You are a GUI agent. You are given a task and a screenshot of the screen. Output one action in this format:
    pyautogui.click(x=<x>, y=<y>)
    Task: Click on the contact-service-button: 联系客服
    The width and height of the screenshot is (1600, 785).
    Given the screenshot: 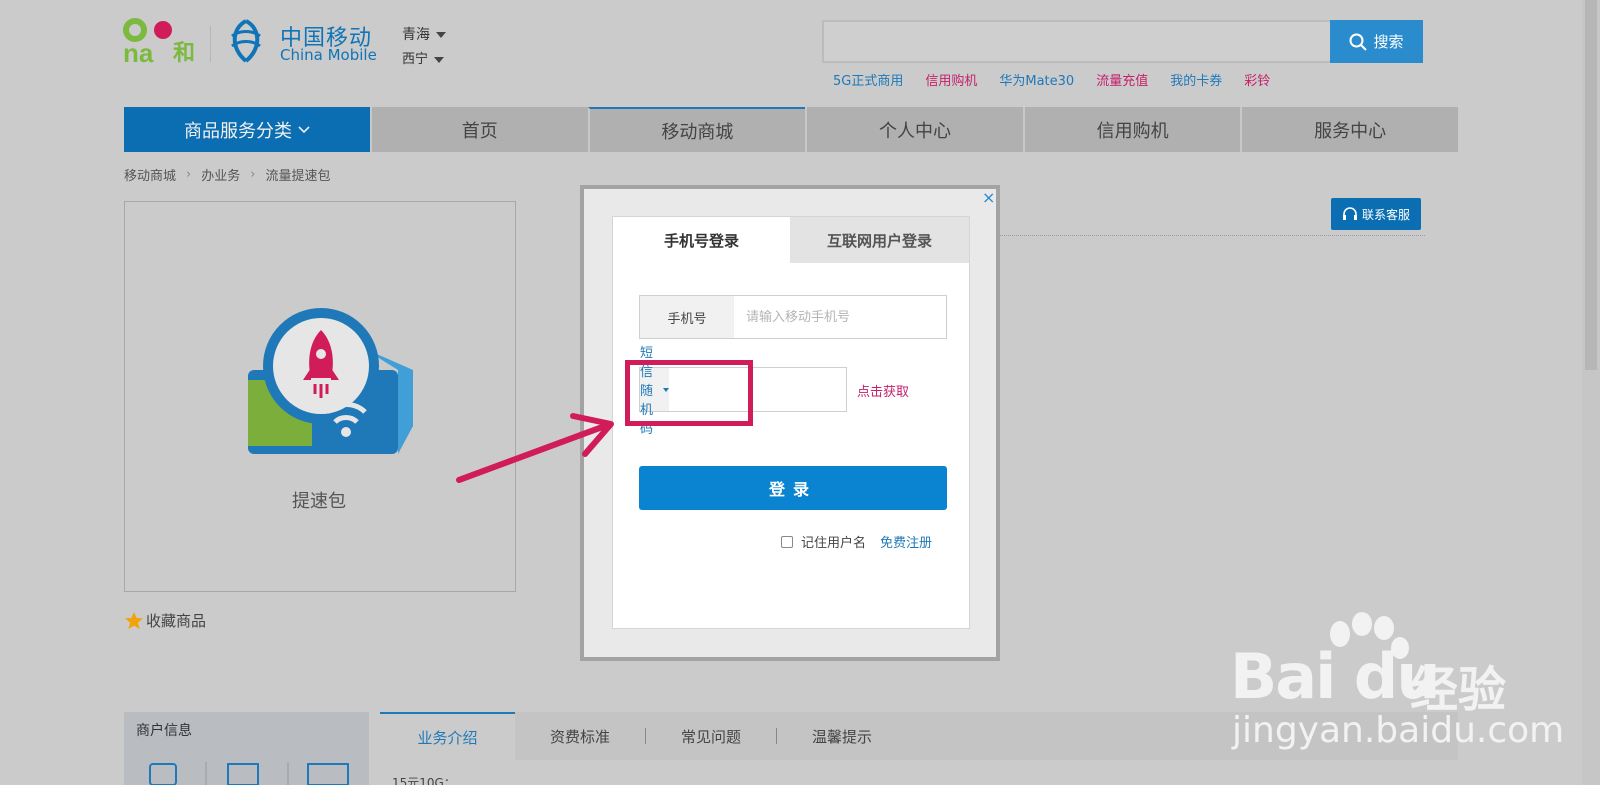 What is the action you would take?
    pyautogui.click(x=1376, y=214)
    